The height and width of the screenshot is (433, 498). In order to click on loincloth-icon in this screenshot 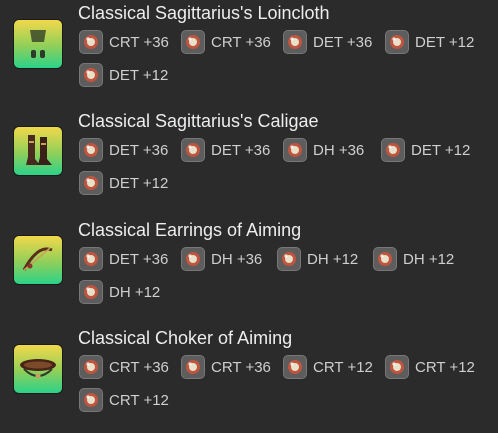, I will do `click(38, 44)`.